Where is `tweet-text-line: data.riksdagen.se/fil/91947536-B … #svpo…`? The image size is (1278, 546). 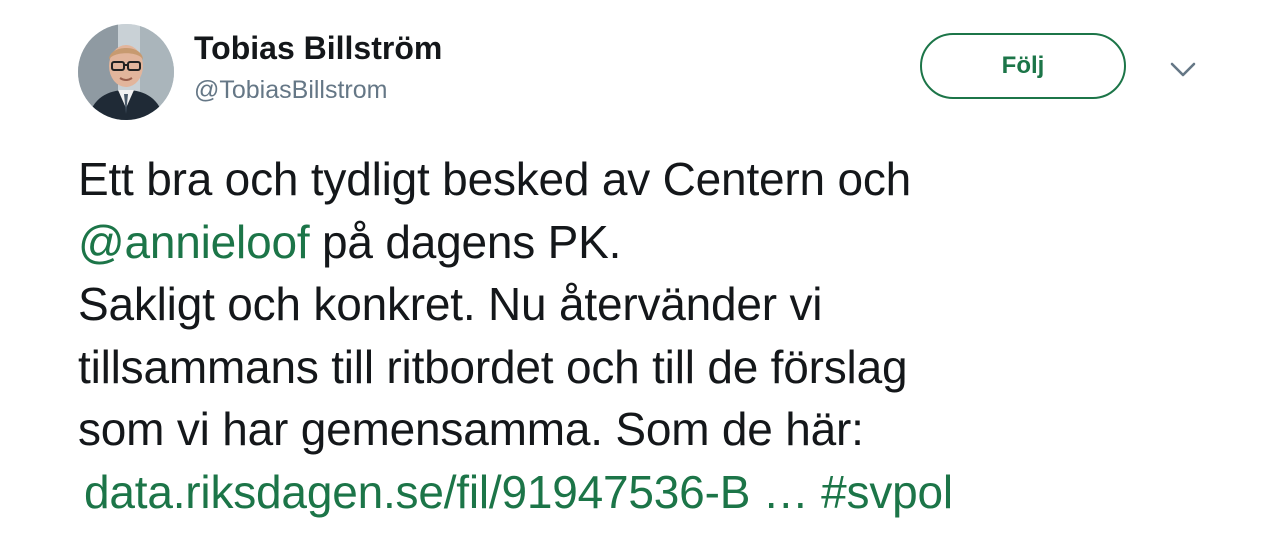 tweet-text-line: data.riksdagen.se/fil/91947536-B … #svpo… is located at coordinates (658, 492).